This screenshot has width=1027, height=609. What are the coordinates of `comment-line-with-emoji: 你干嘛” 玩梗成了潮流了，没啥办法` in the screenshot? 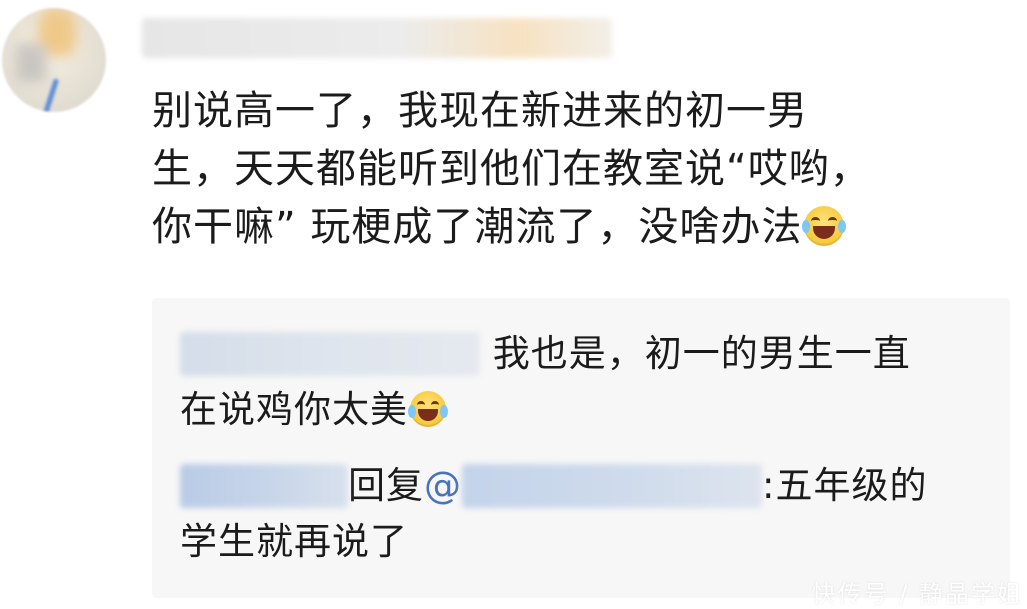 It's located at (562, 227).